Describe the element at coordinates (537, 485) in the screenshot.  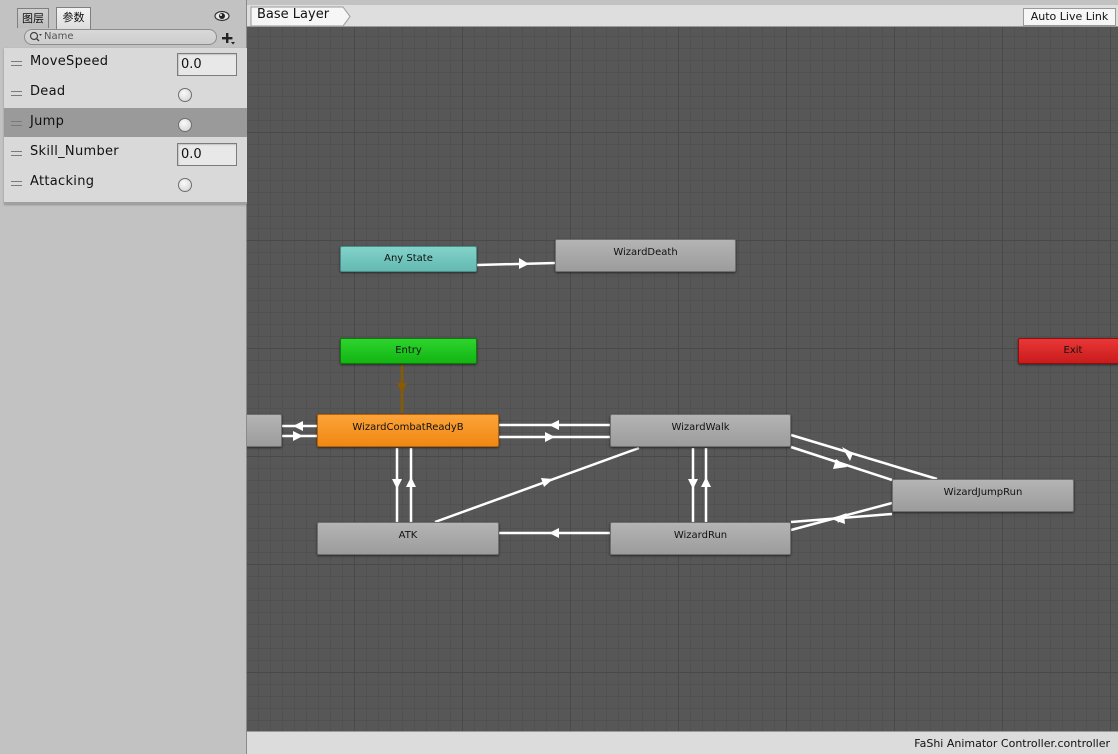
I see `transition-atk-to-walk` at that location.